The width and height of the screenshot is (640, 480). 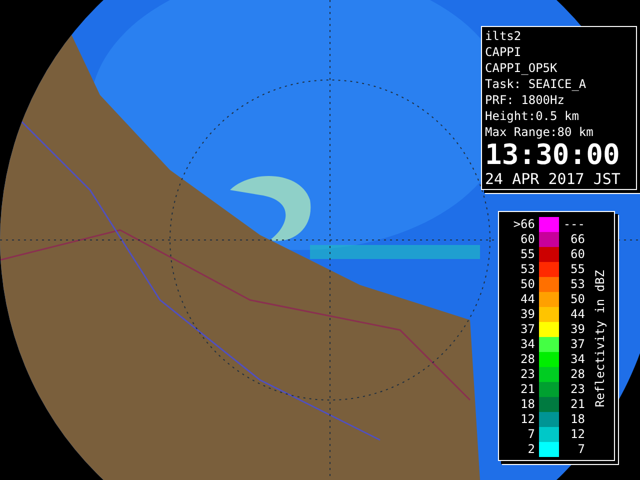 What do you see at coordinates (525, 100) in the screenshot?
I see `info-line: PRF: 1800Hz` at bounding box center [525, 100].